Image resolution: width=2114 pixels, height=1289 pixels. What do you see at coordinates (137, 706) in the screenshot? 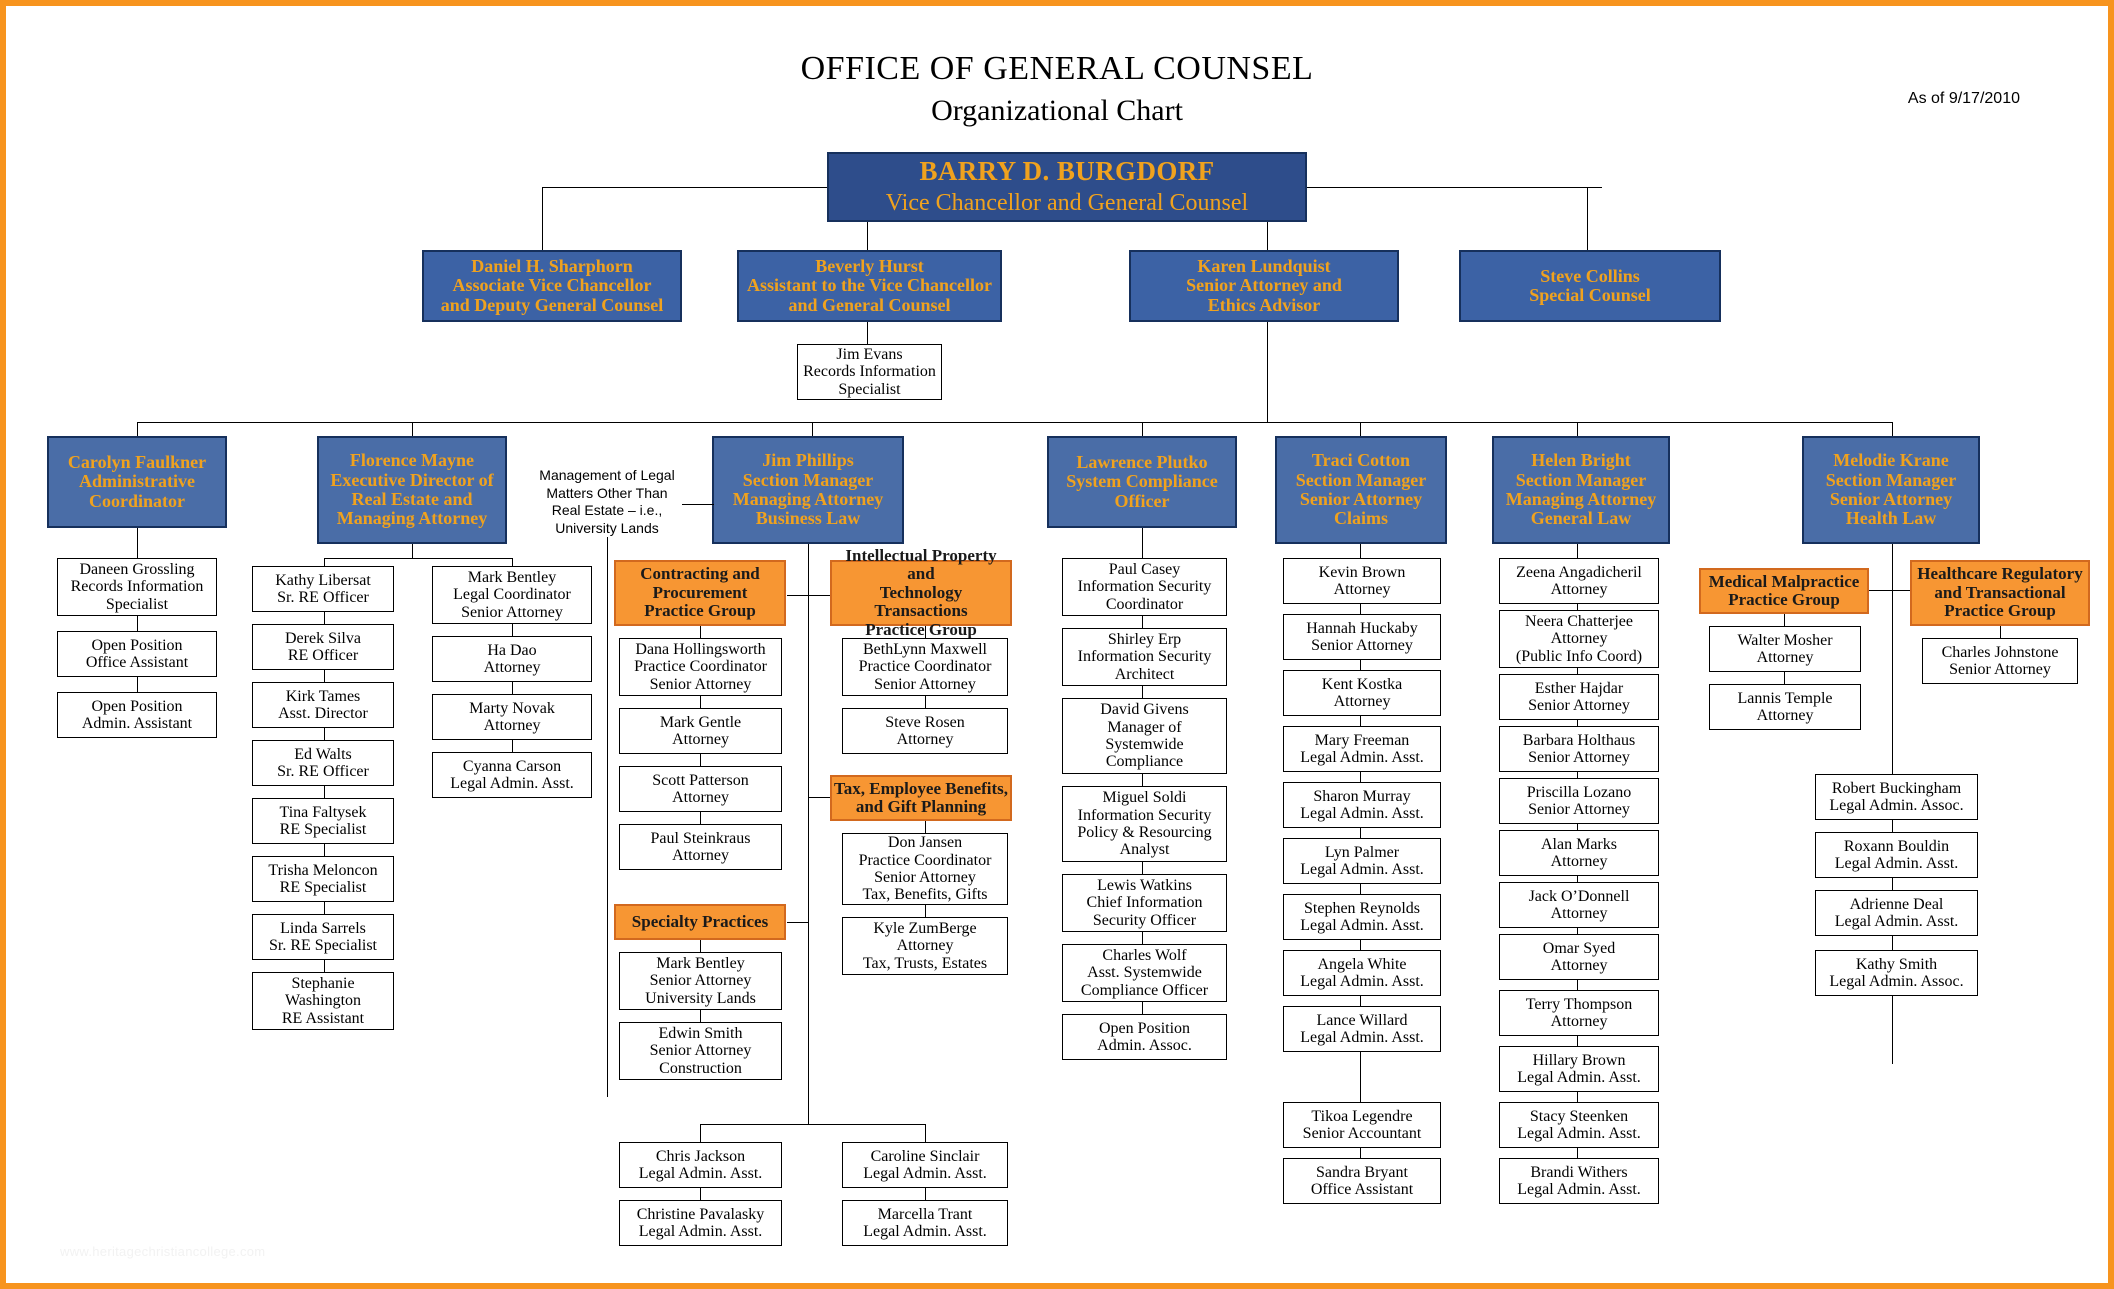
I see `staff-name: Open Position` at bounding box center [137, 706].